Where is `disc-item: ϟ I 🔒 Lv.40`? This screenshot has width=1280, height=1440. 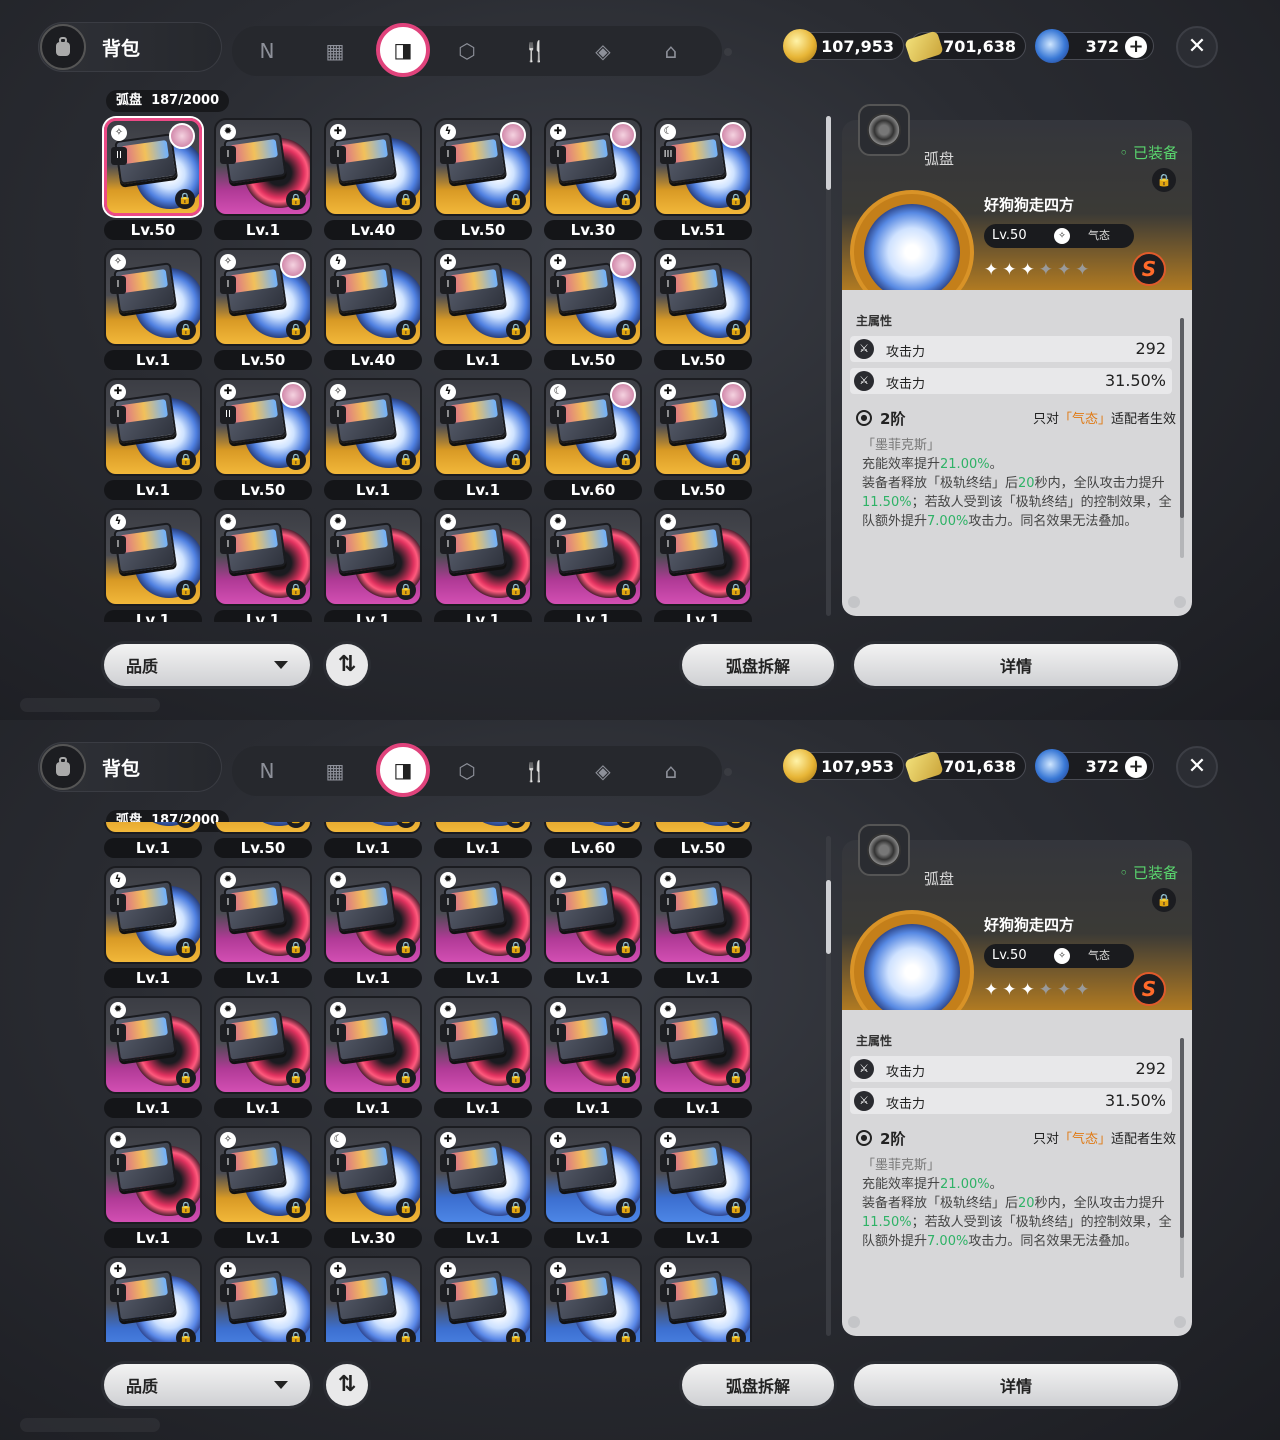
disc-item: ϟ I 🔒 Lv.40 is located at coordinates (373, 312).